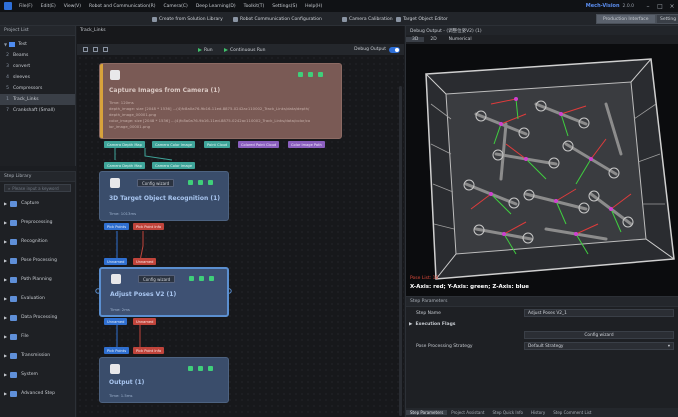 The height and width of the screenshot is (417, 678). Describe the element at coordinates (411, 324) in the screenshot. I see `expand-icon: ▶` at that location.